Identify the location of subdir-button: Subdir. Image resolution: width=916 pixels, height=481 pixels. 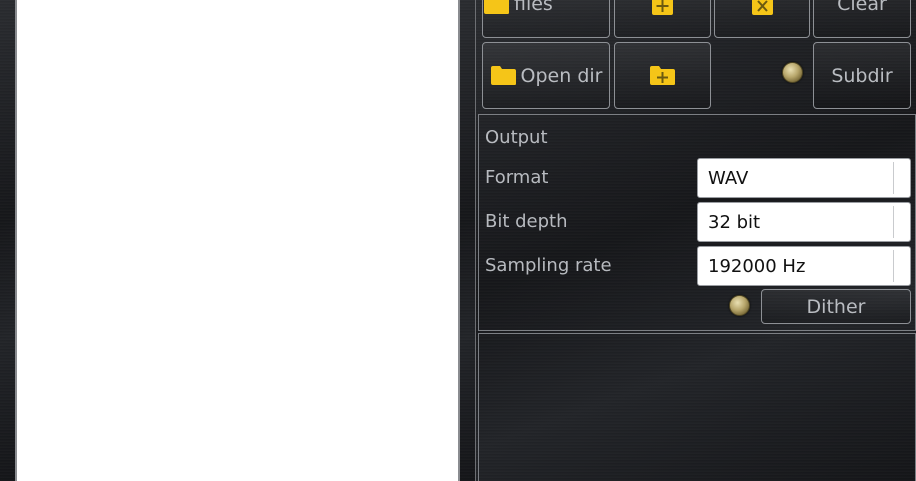
(862, 75).